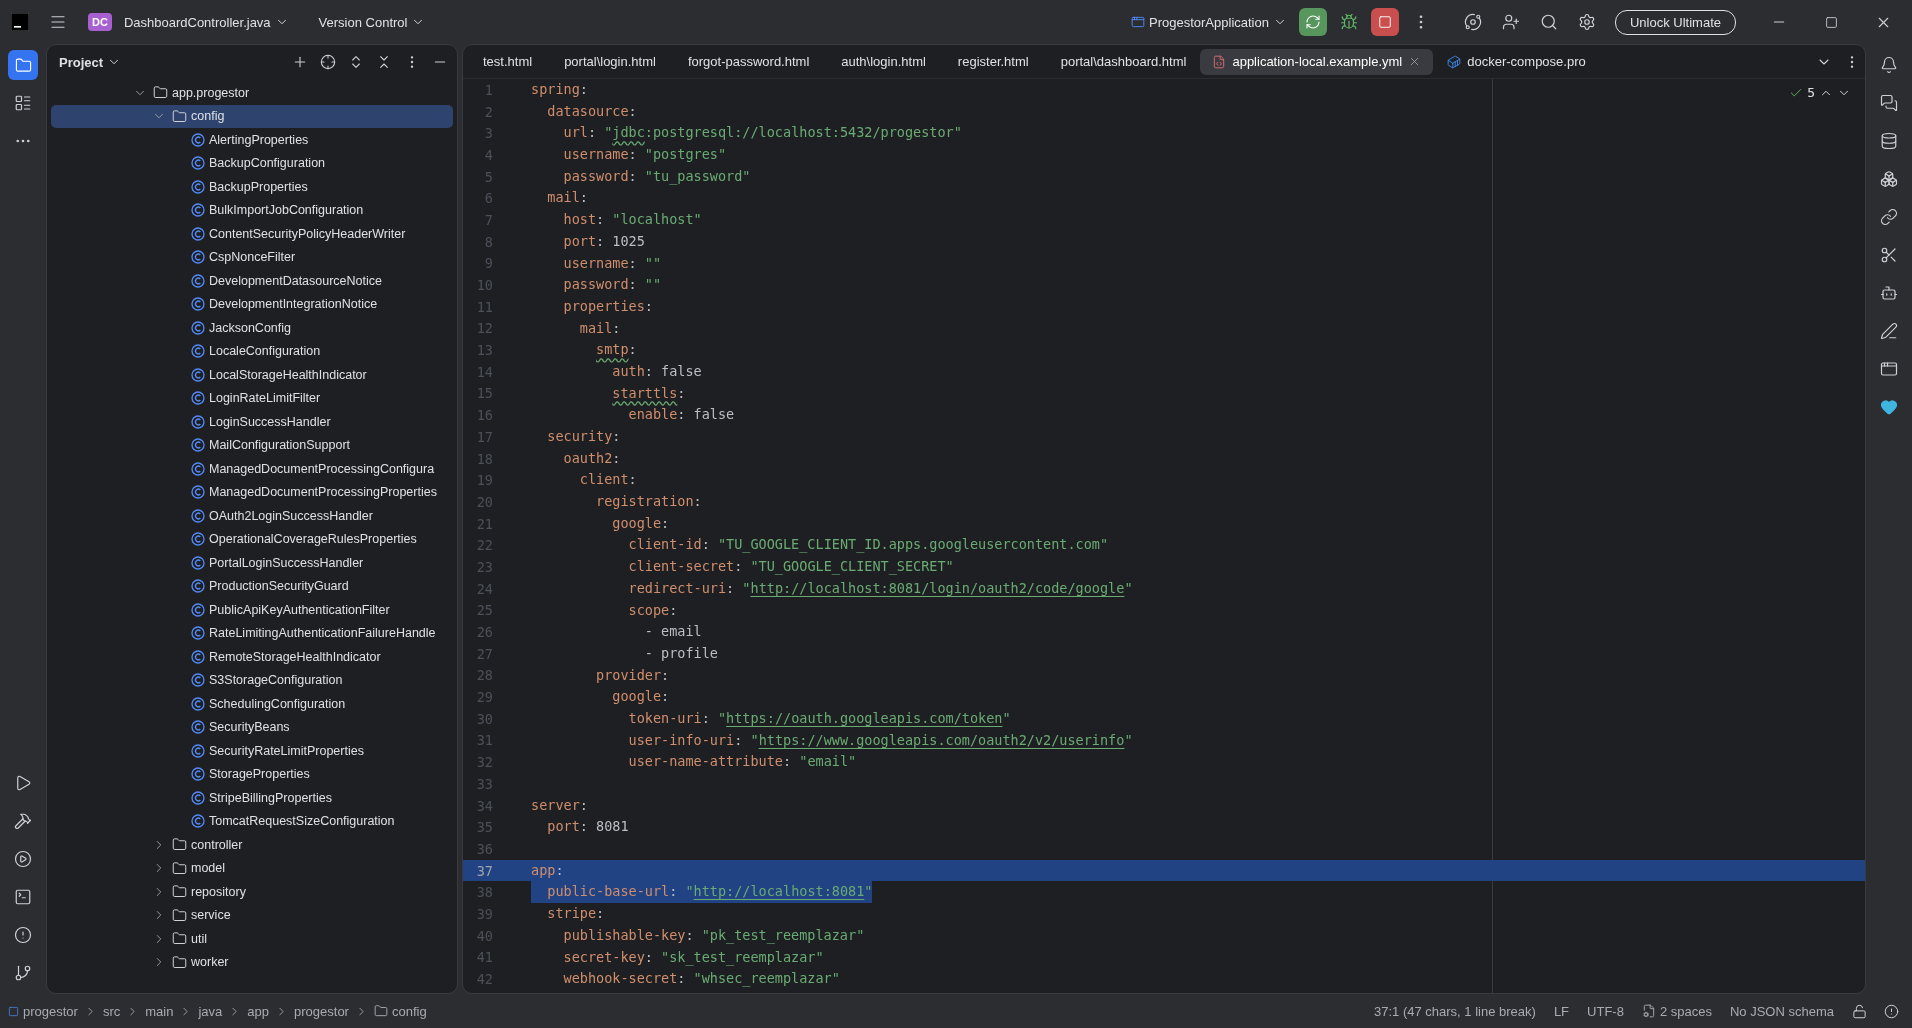 This screenshot has width=1912, height=1028. What do you see at coordinates (1889, 65) in the screenshot?
I see `notifications-icon` at bounding box center [1889, 65].